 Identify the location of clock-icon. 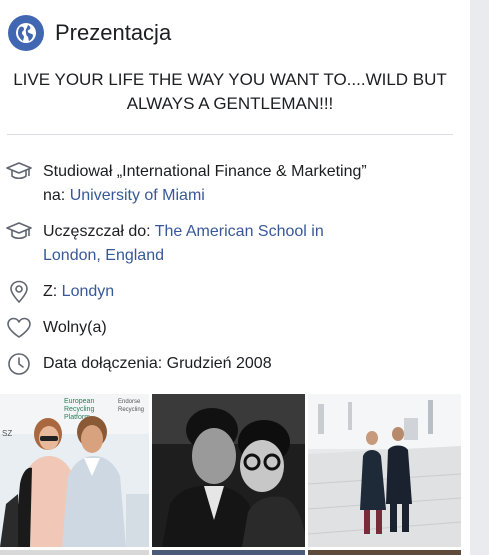
(19, 364).